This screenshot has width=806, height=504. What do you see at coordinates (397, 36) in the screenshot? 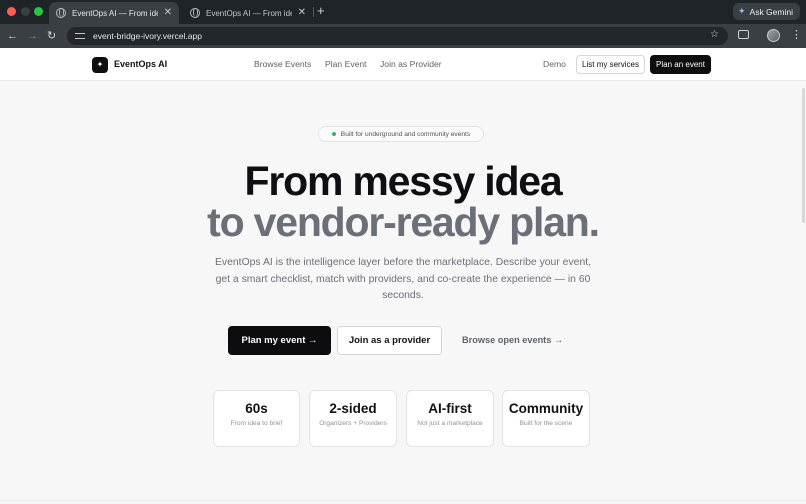
I see `address-bar: event-bridge-ivory.vercel.app ☆` at bounding box center [397, 36].